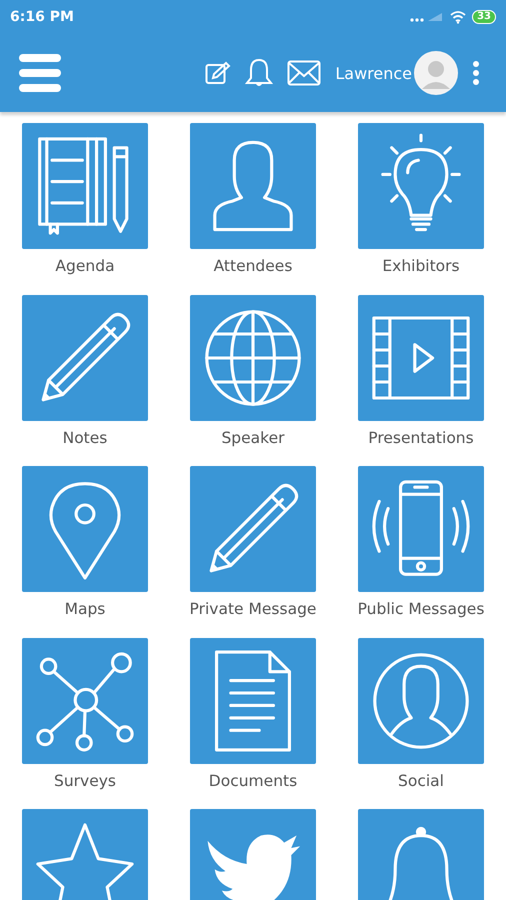 Image resolution: width=506 pixels, height=900 pixels. Describe the element at coordinates (85, 781) in the screenshot. I see `tile-label: Surveys` at that location.